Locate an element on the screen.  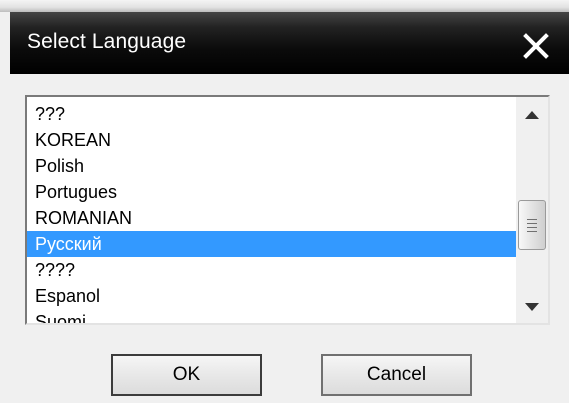
scroll-up-button is located at coordinates (532, 115).